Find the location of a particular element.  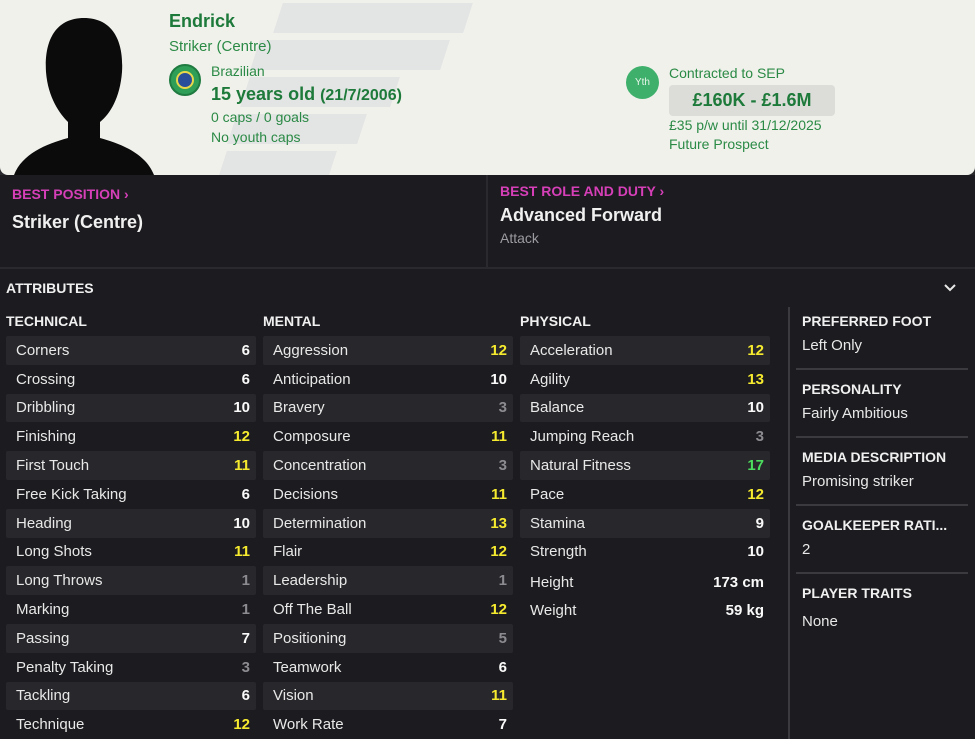

attribute-row: Flair 12 is located at coordinates (388, 552).